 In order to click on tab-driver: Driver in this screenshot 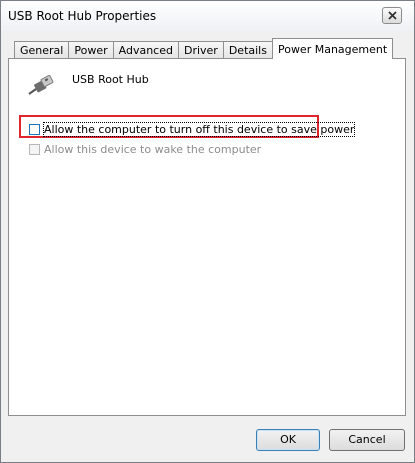, I will do `click(200, 50)`.